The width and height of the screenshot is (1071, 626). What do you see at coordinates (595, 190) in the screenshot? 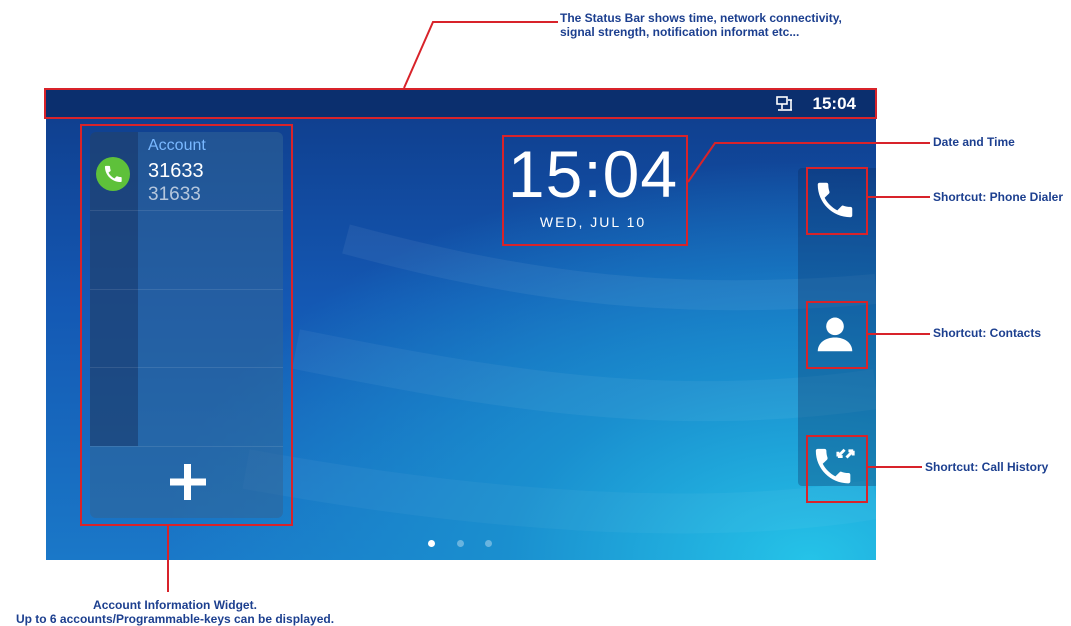
I see `date-time-highlight` at bounding box center [595, 190].